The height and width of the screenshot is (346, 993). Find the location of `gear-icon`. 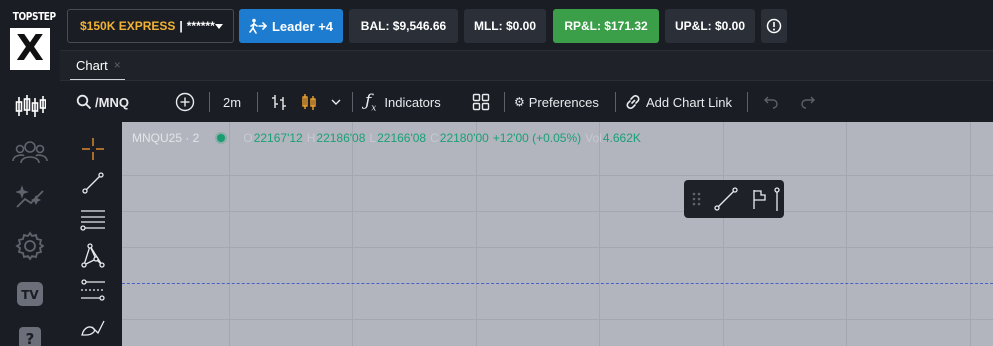

gear-icon is located at coordinates (30, 246).